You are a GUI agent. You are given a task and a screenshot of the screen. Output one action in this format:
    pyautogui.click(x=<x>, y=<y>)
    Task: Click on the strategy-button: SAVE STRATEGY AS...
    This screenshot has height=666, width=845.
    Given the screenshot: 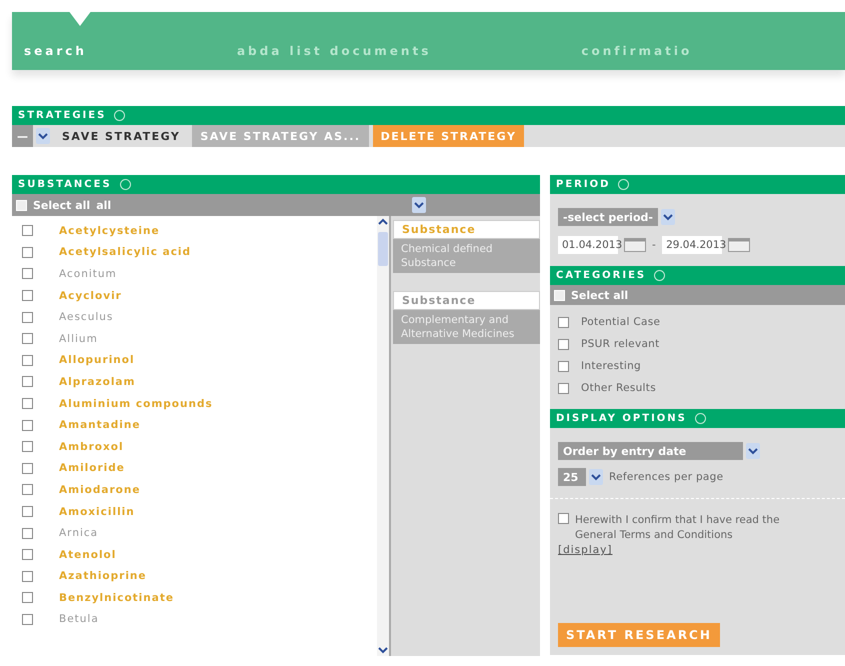 What is the action you would take?
    pyautogui.click(x=280, y=136)
    